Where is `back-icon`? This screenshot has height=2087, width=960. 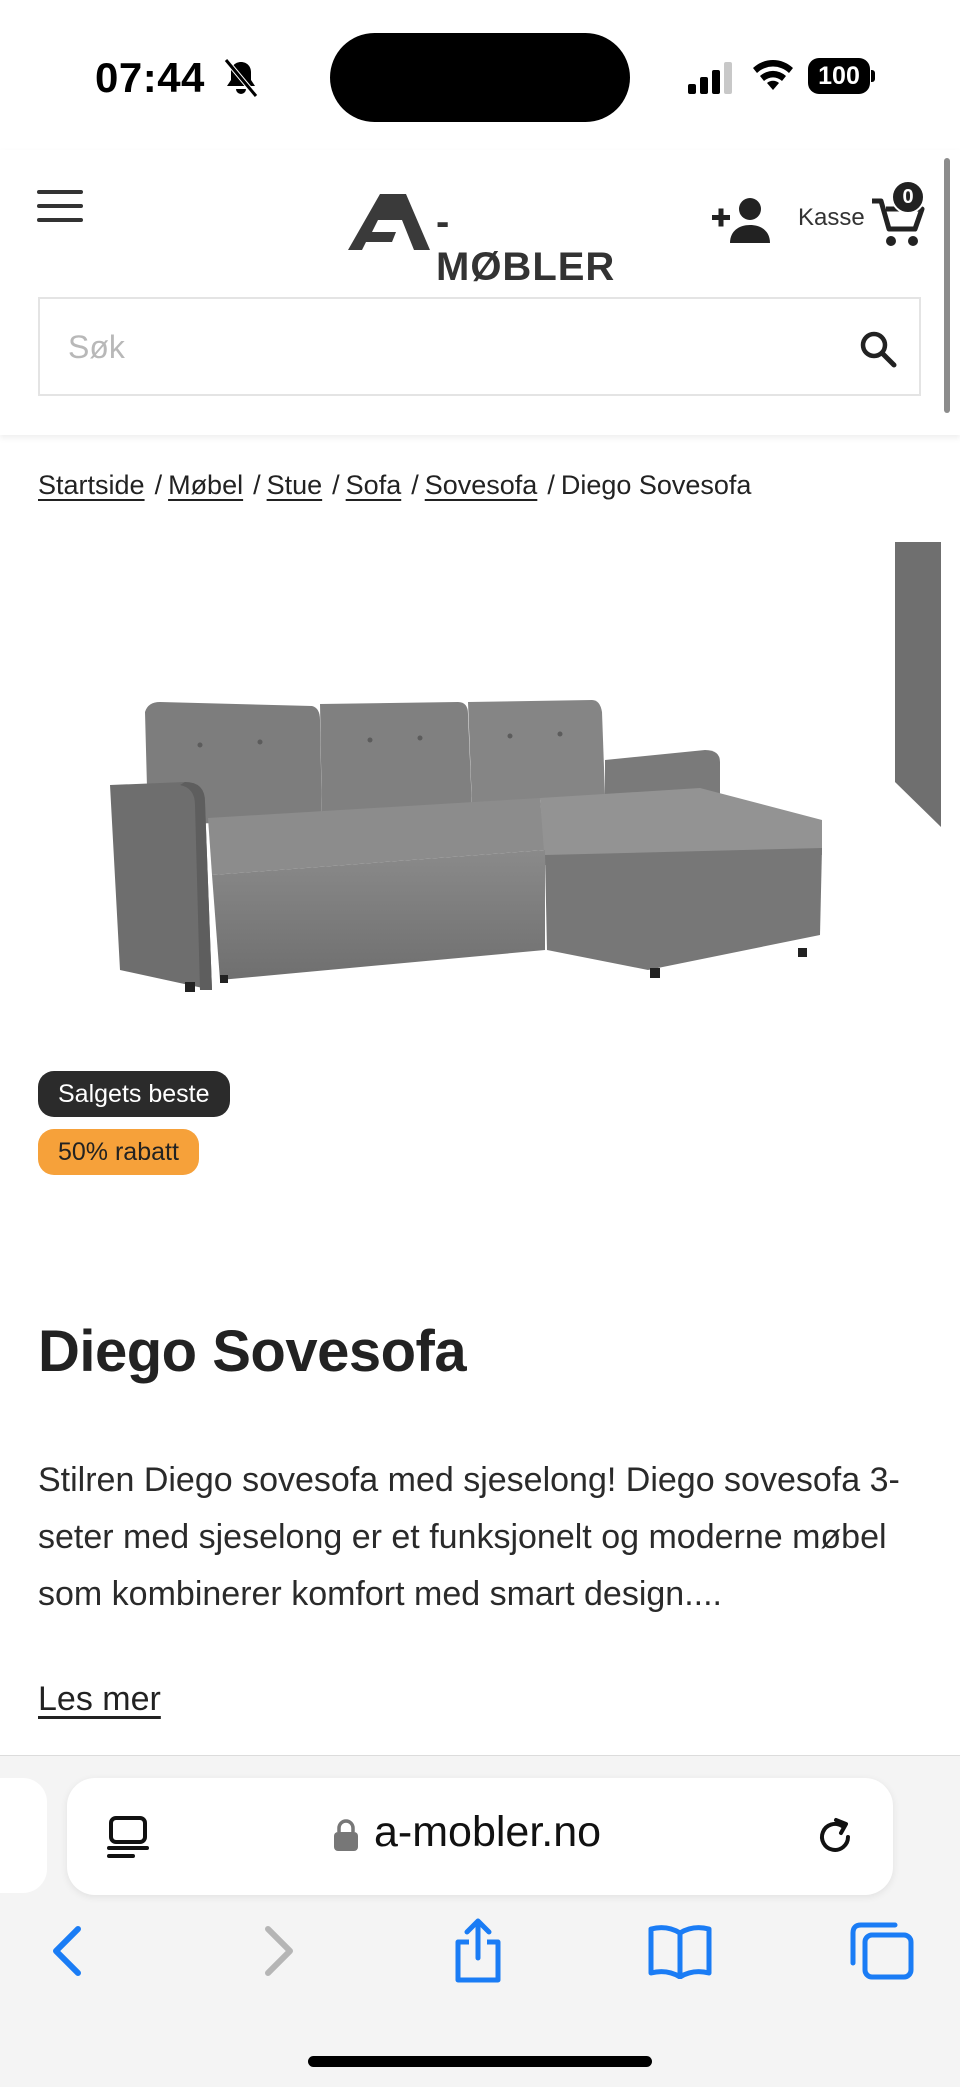
back-icon is located at coordinates (67, 1951).